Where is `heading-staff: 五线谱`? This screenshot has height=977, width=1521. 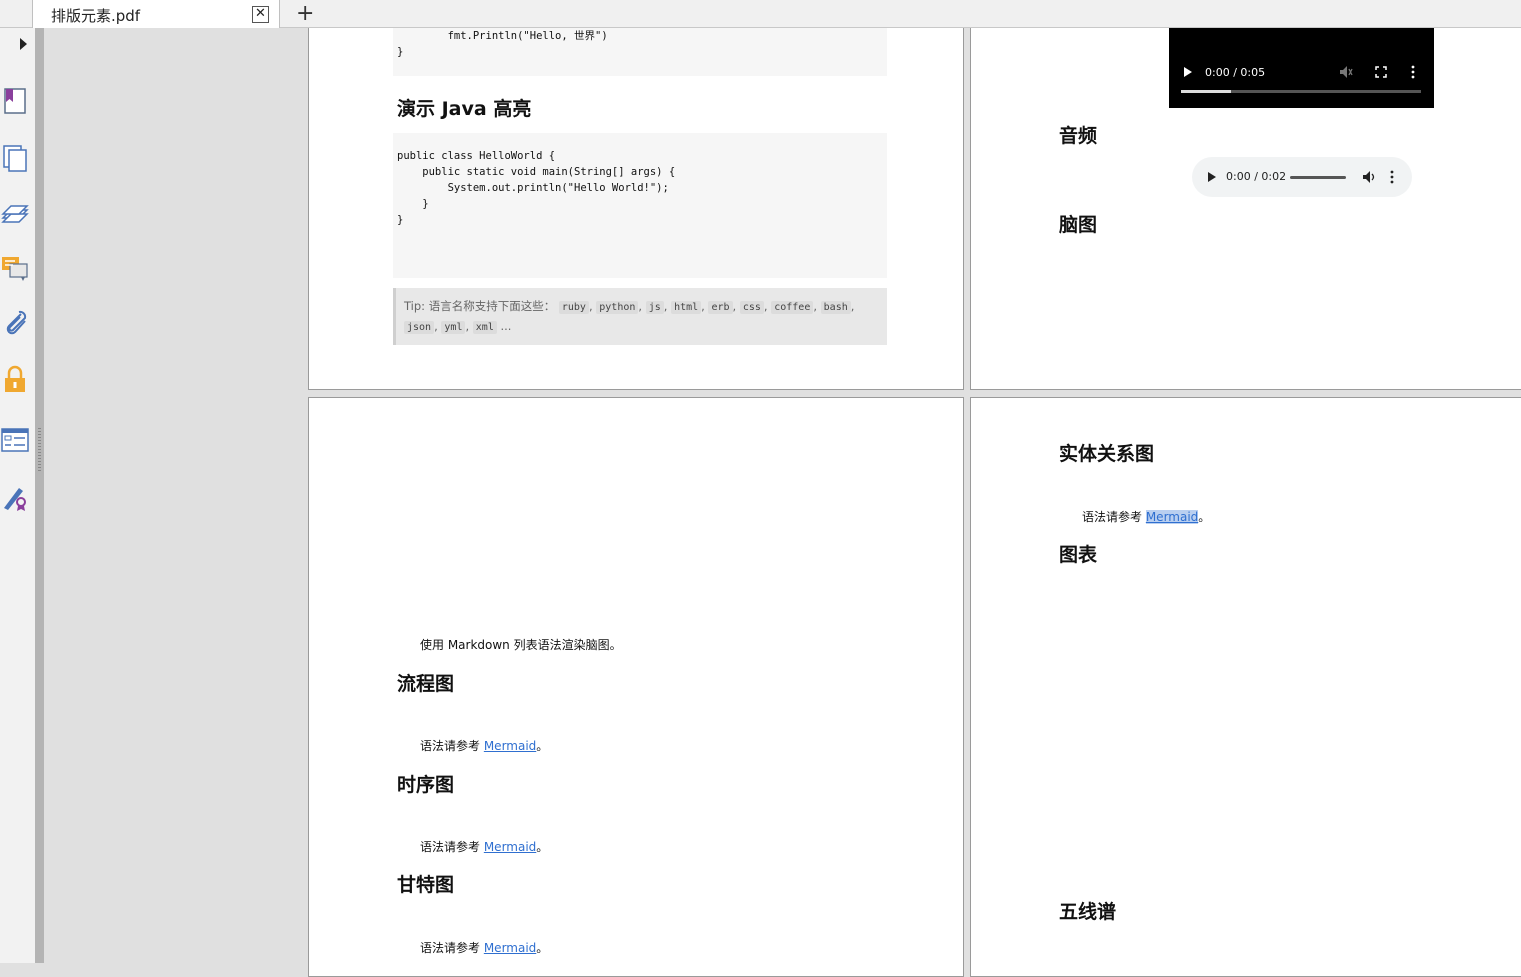 heading-staff: 五线谱 is located at coordinates (1088, 912).